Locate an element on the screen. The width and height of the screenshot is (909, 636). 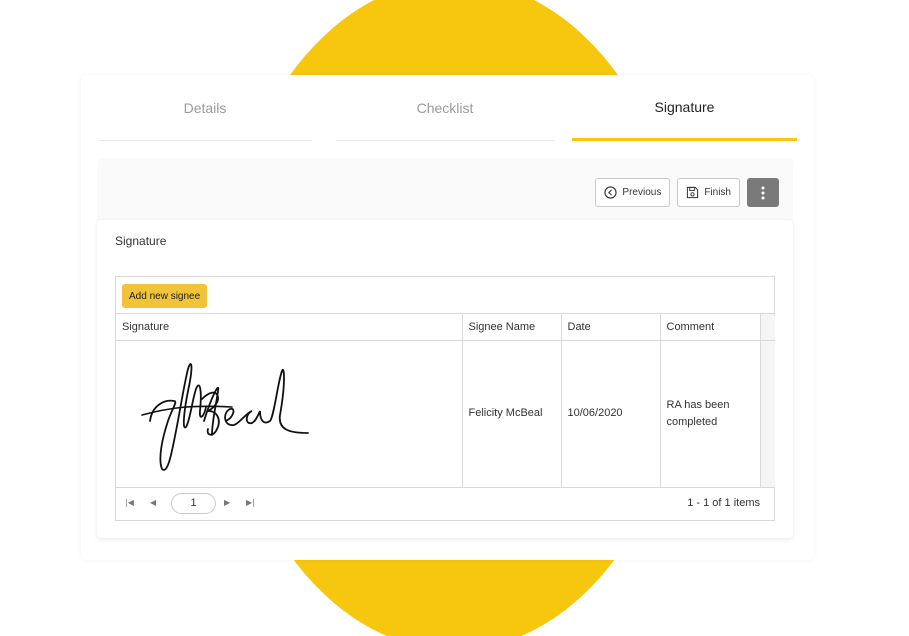
column-header-signature: Signature is located at coordinates (289, 327).